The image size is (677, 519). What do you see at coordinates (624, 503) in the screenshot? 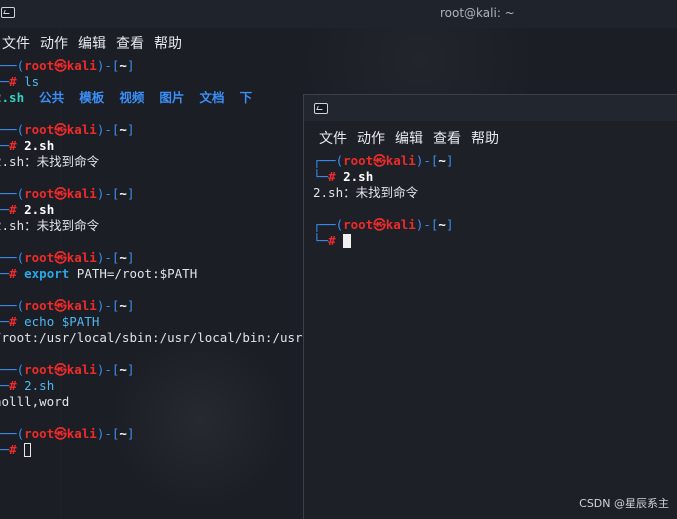
I see `watermark: CSDN @星辰系主` at bounding box center [624, 503].